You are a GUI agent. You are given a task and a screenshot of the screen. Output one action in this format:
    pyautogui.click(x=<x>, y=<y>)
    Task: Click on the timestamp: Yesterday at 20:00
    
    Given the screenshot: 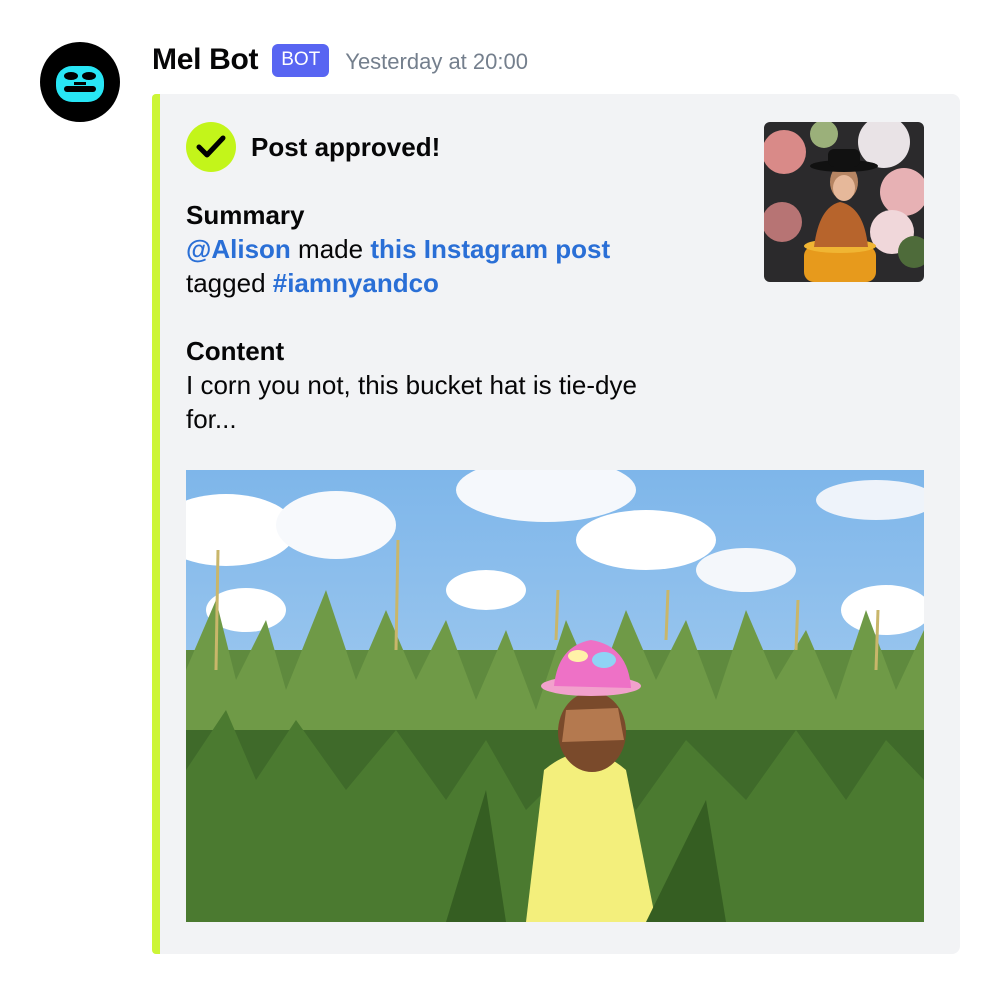 What is the action you would take?
    pyautogui.click(x=436, y=60)
    